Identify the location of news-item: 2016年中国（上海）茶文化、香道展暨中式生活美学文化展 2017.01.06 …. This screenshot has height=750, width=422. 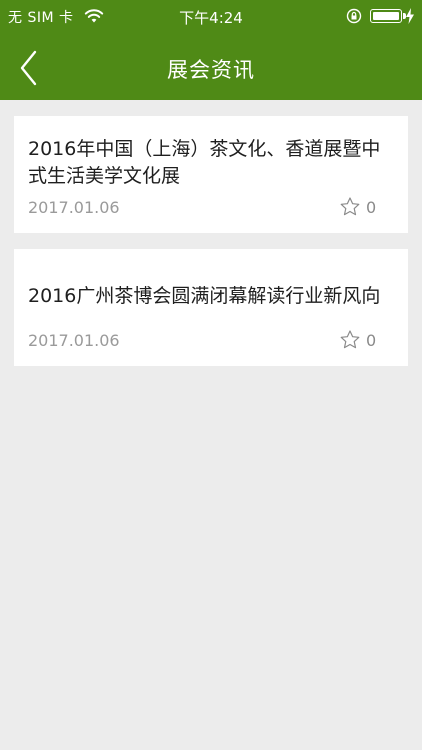
(211, 174).